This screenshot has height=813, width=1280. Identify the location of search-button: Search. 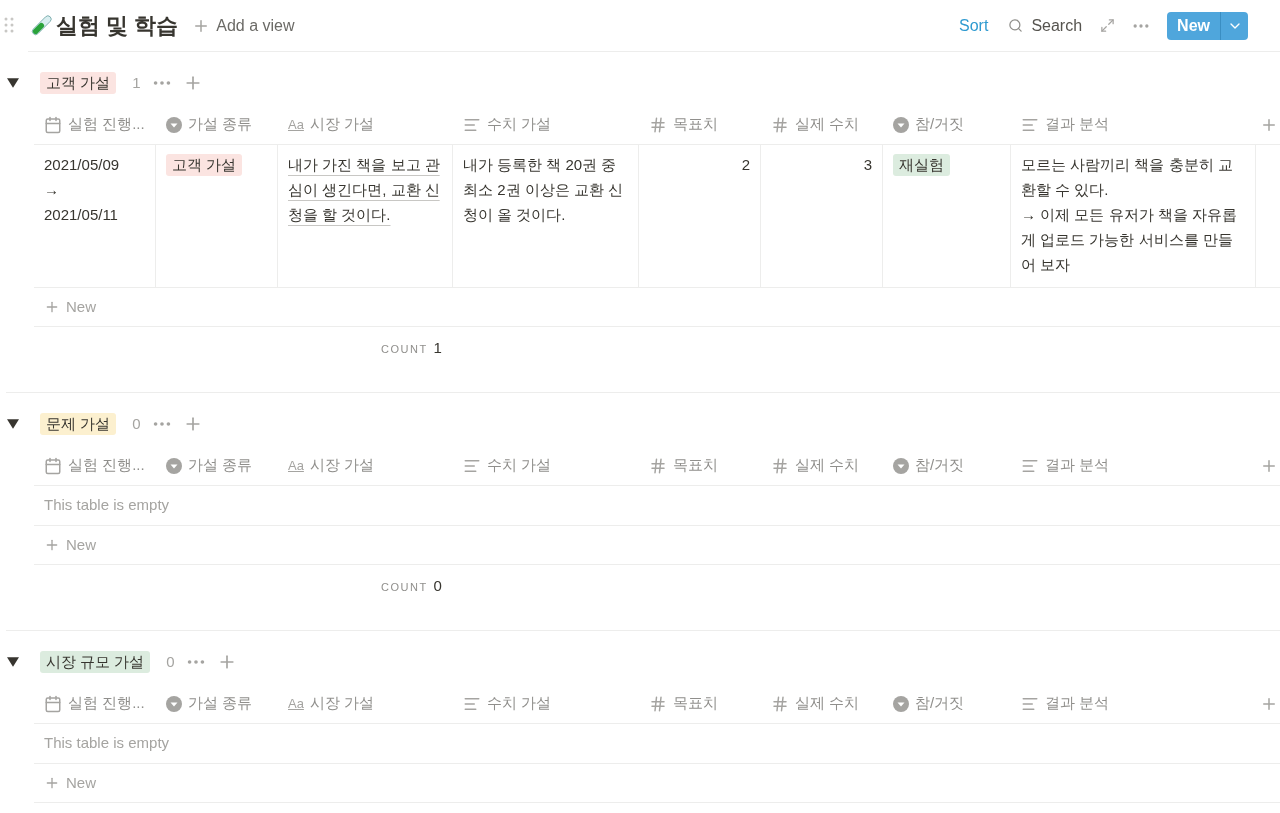
(1045, 25).